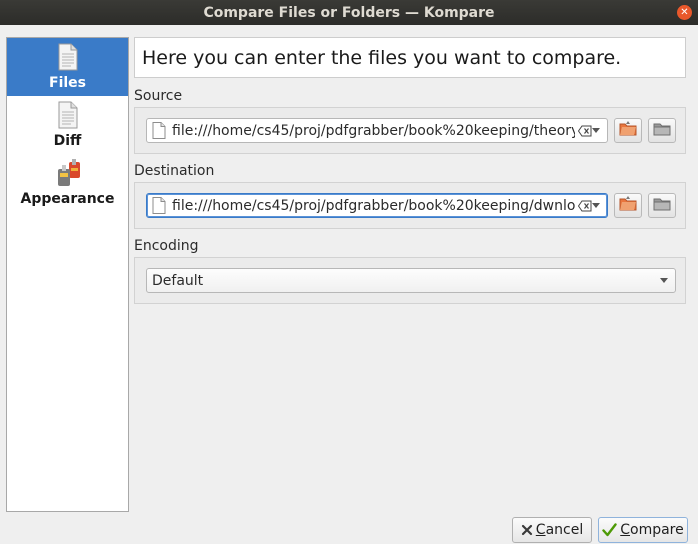  What do you see at coordinates (609, 530) in the screenshot?
I see `checkmark-icon` at bounding box center [609, 530].